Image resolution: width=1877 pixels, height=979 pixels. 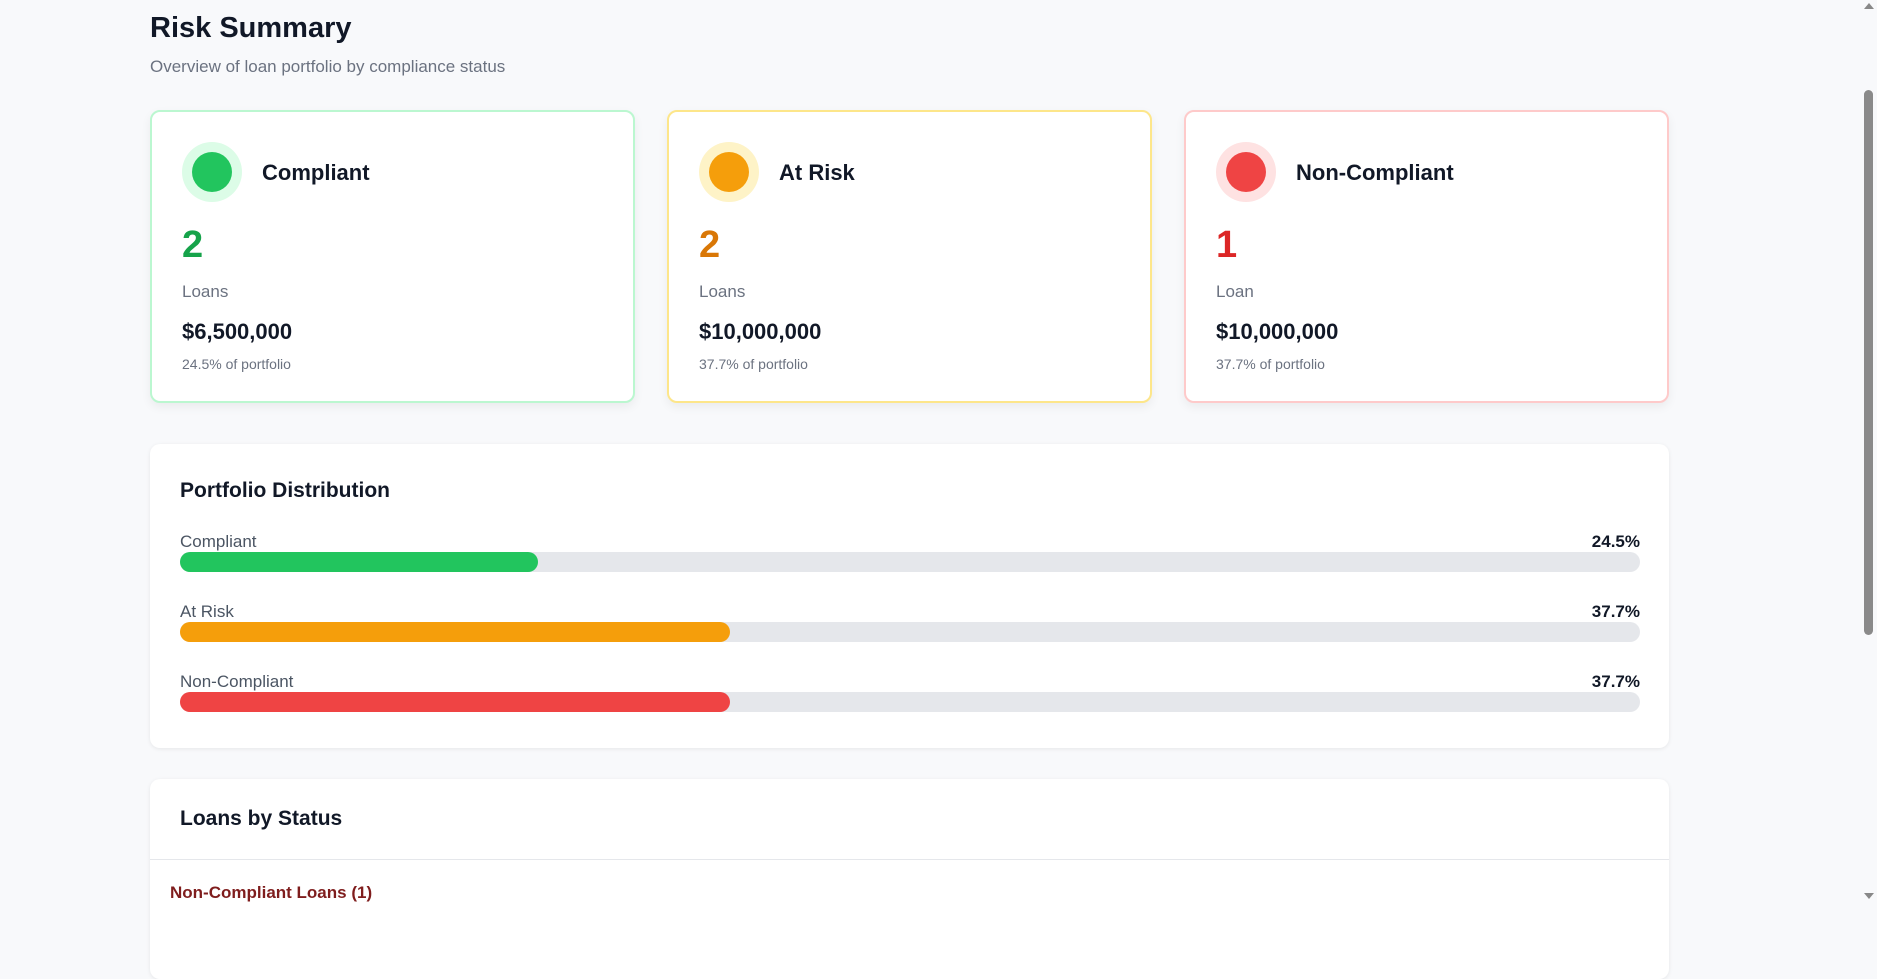 I want to click on scroll-down-arrow-icon, so click(x=1869, y=896).